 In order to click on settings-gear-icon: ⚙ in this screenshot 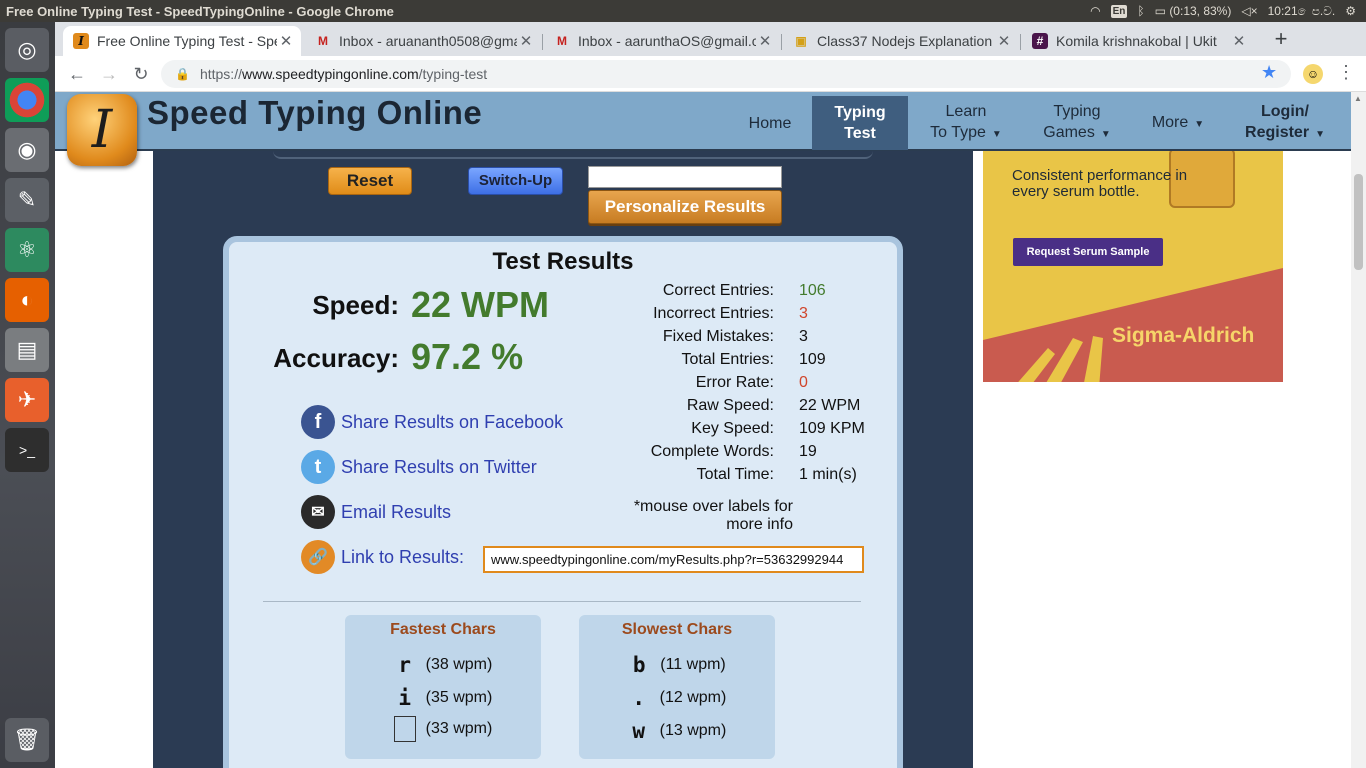, I will do `click(1350, 11)`.